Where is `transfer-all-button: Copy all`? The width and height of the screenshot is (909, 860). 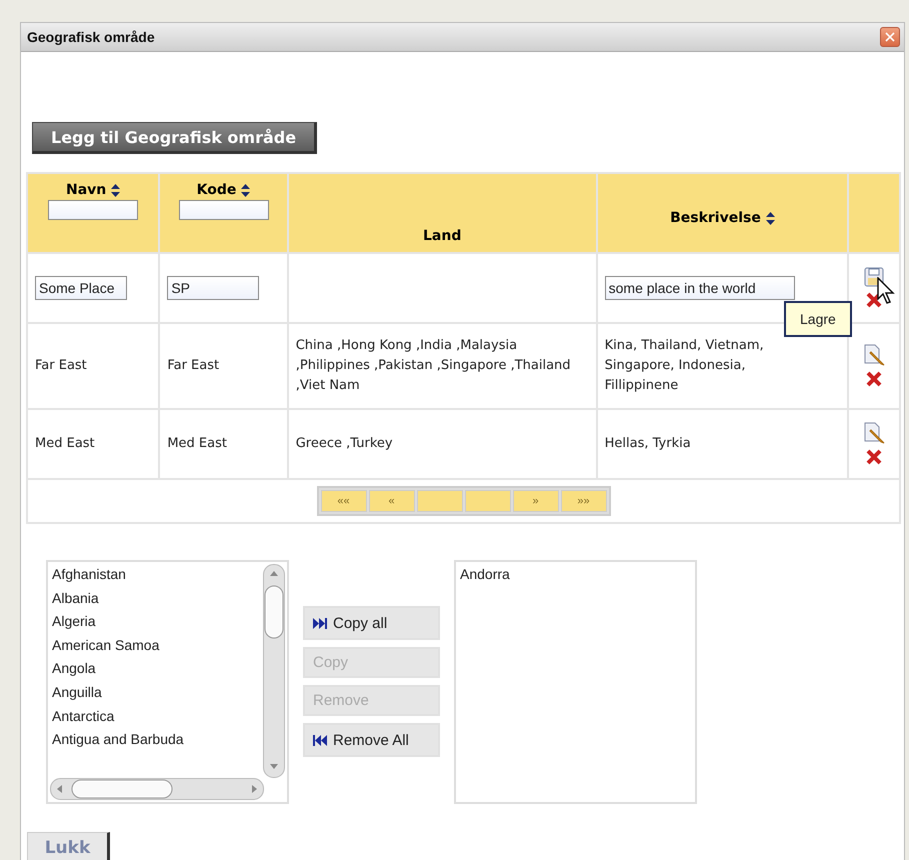
transfer-all-button: Copy all is located at coordinates (371, 623).